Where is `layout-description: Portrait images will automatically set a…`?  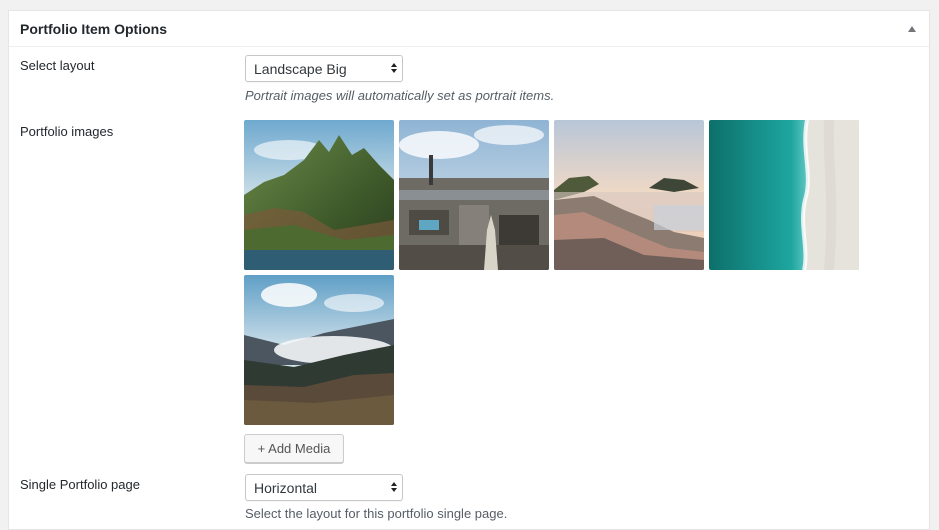
layout-description: Portrait images will automatically set a… is located at coordinates (400, 95).